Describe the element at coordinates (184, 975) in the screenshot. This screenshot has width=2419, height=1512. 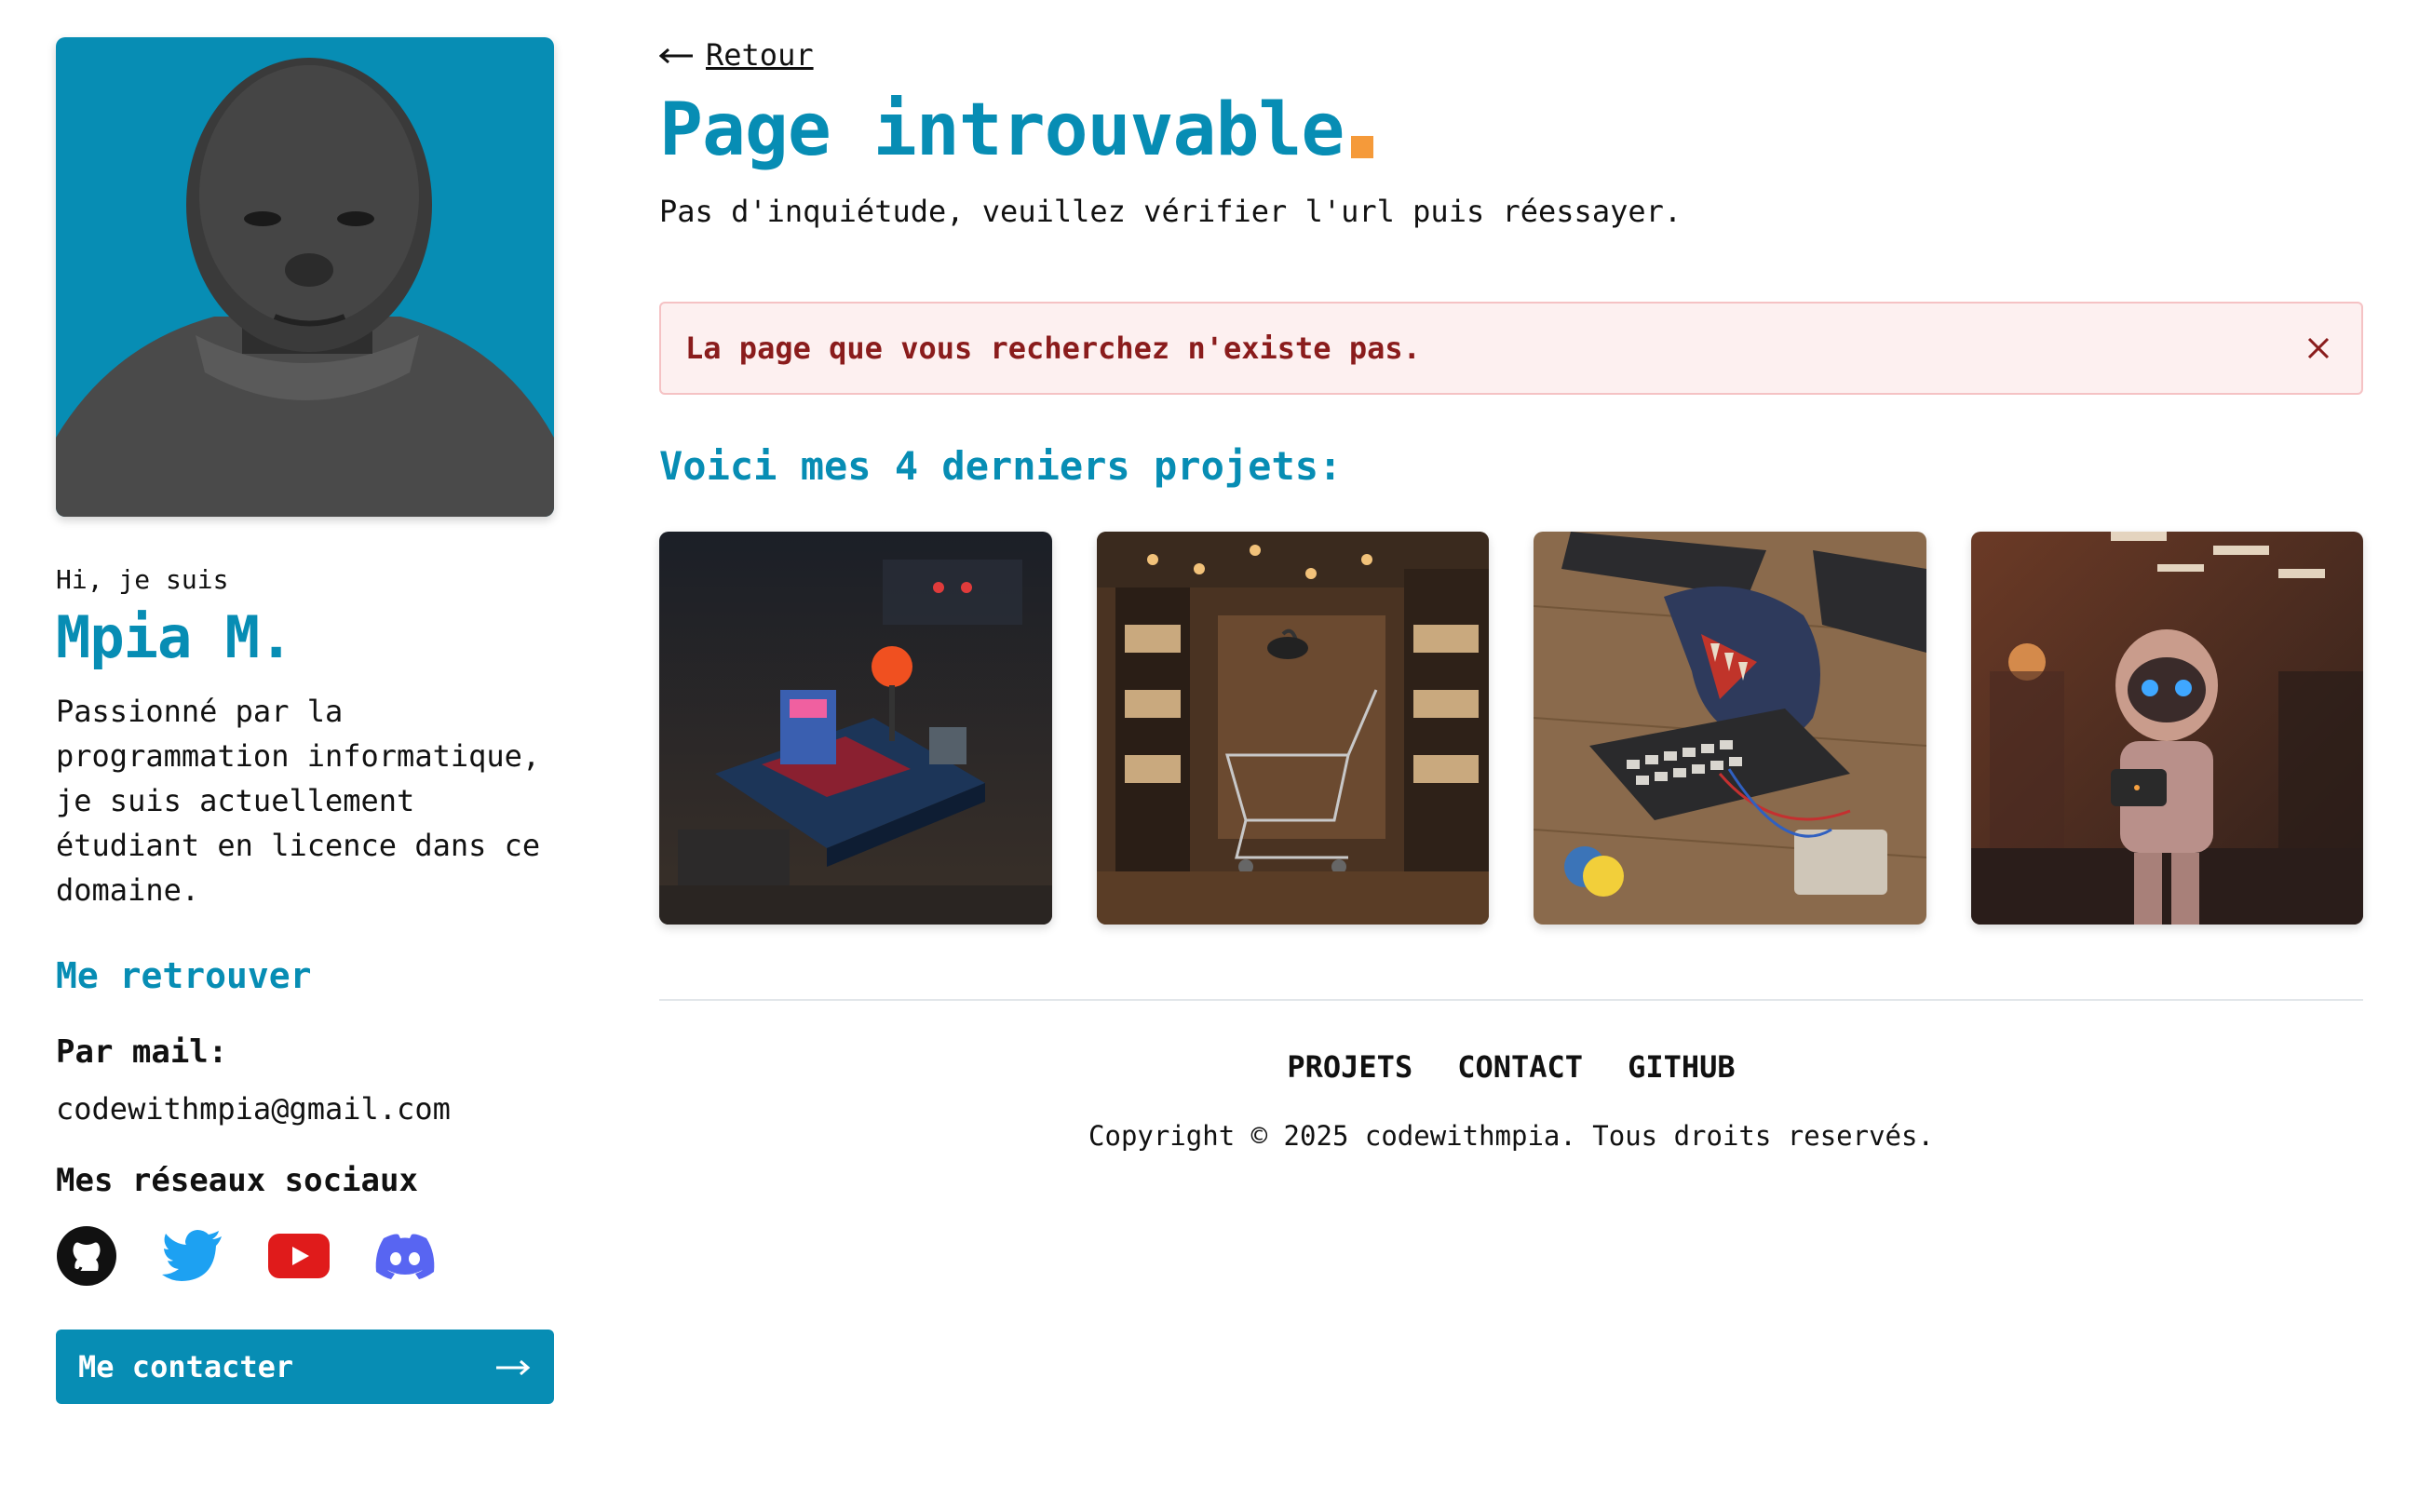
I see `find-me-heading: Me retrouver` at that location.